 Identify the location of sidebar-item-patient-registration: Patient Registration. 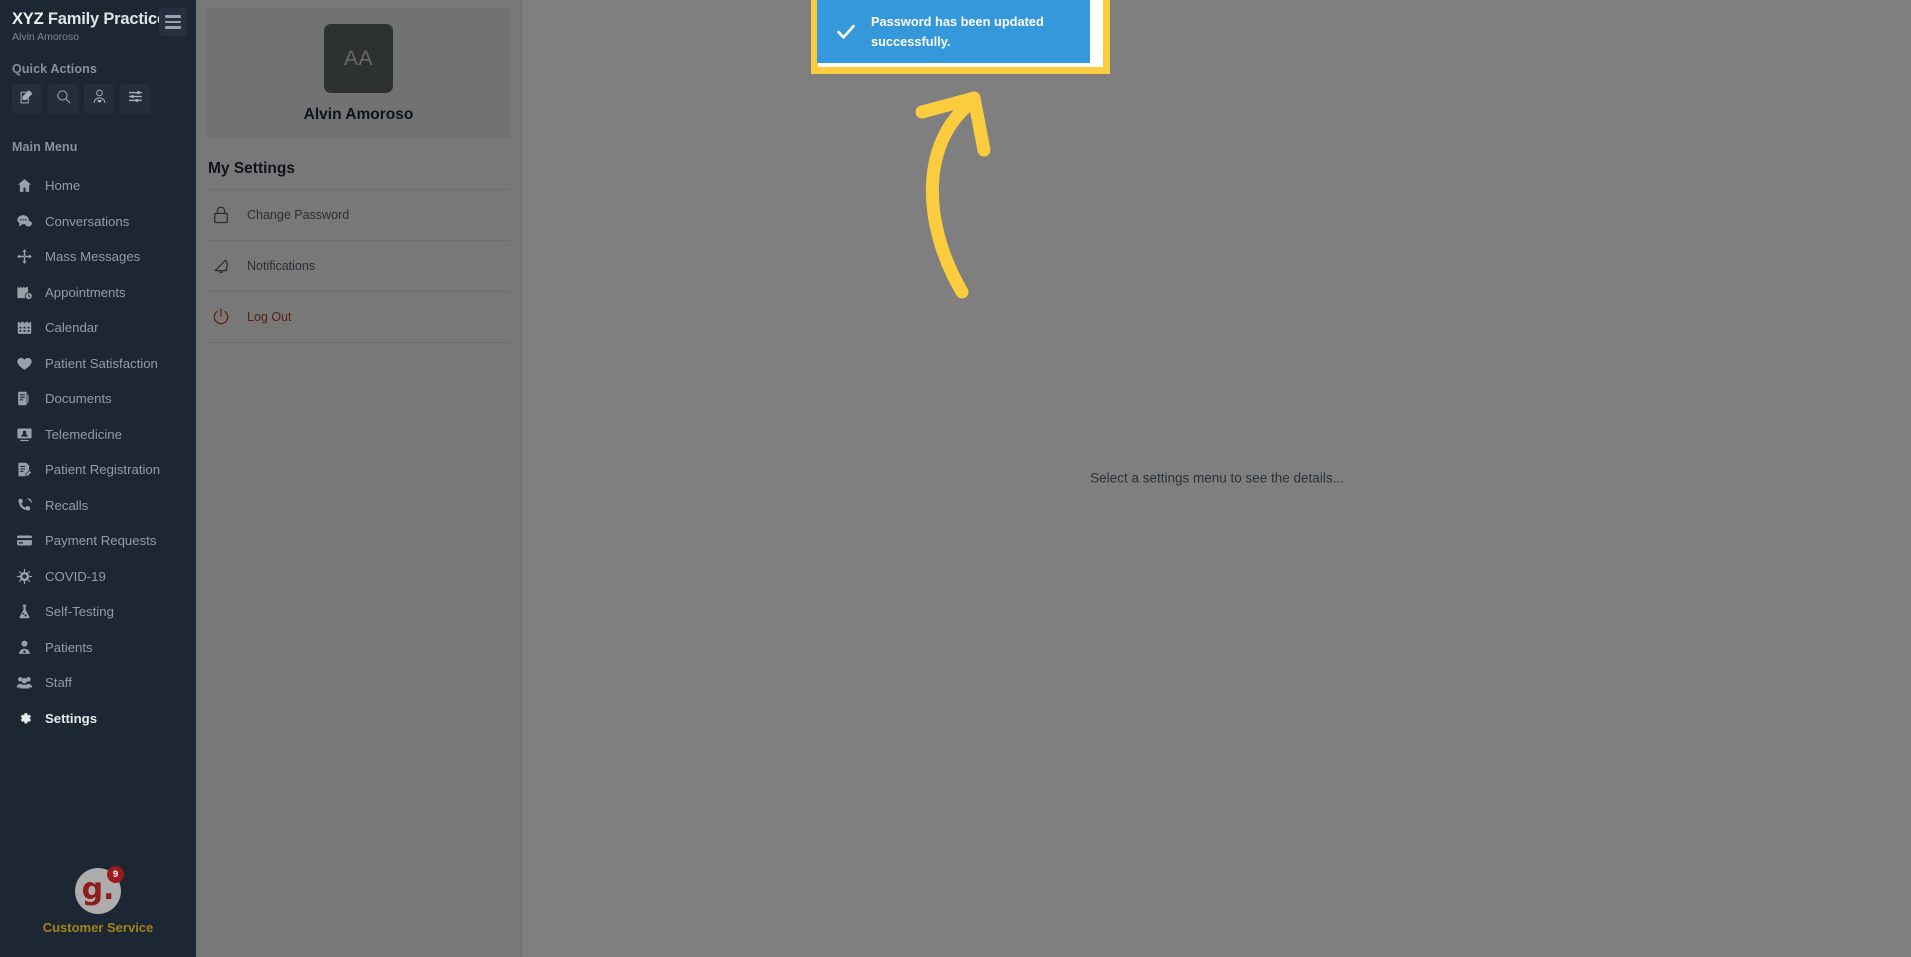
(98, 470).